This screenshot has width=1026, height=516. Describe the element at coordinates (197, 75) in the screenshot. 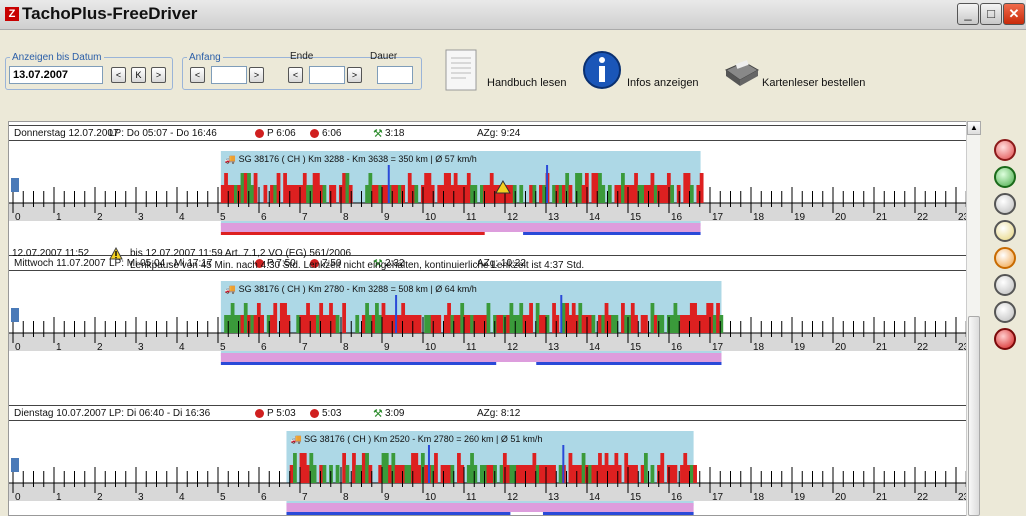

I see `anfang-prev-button: <` at that location.